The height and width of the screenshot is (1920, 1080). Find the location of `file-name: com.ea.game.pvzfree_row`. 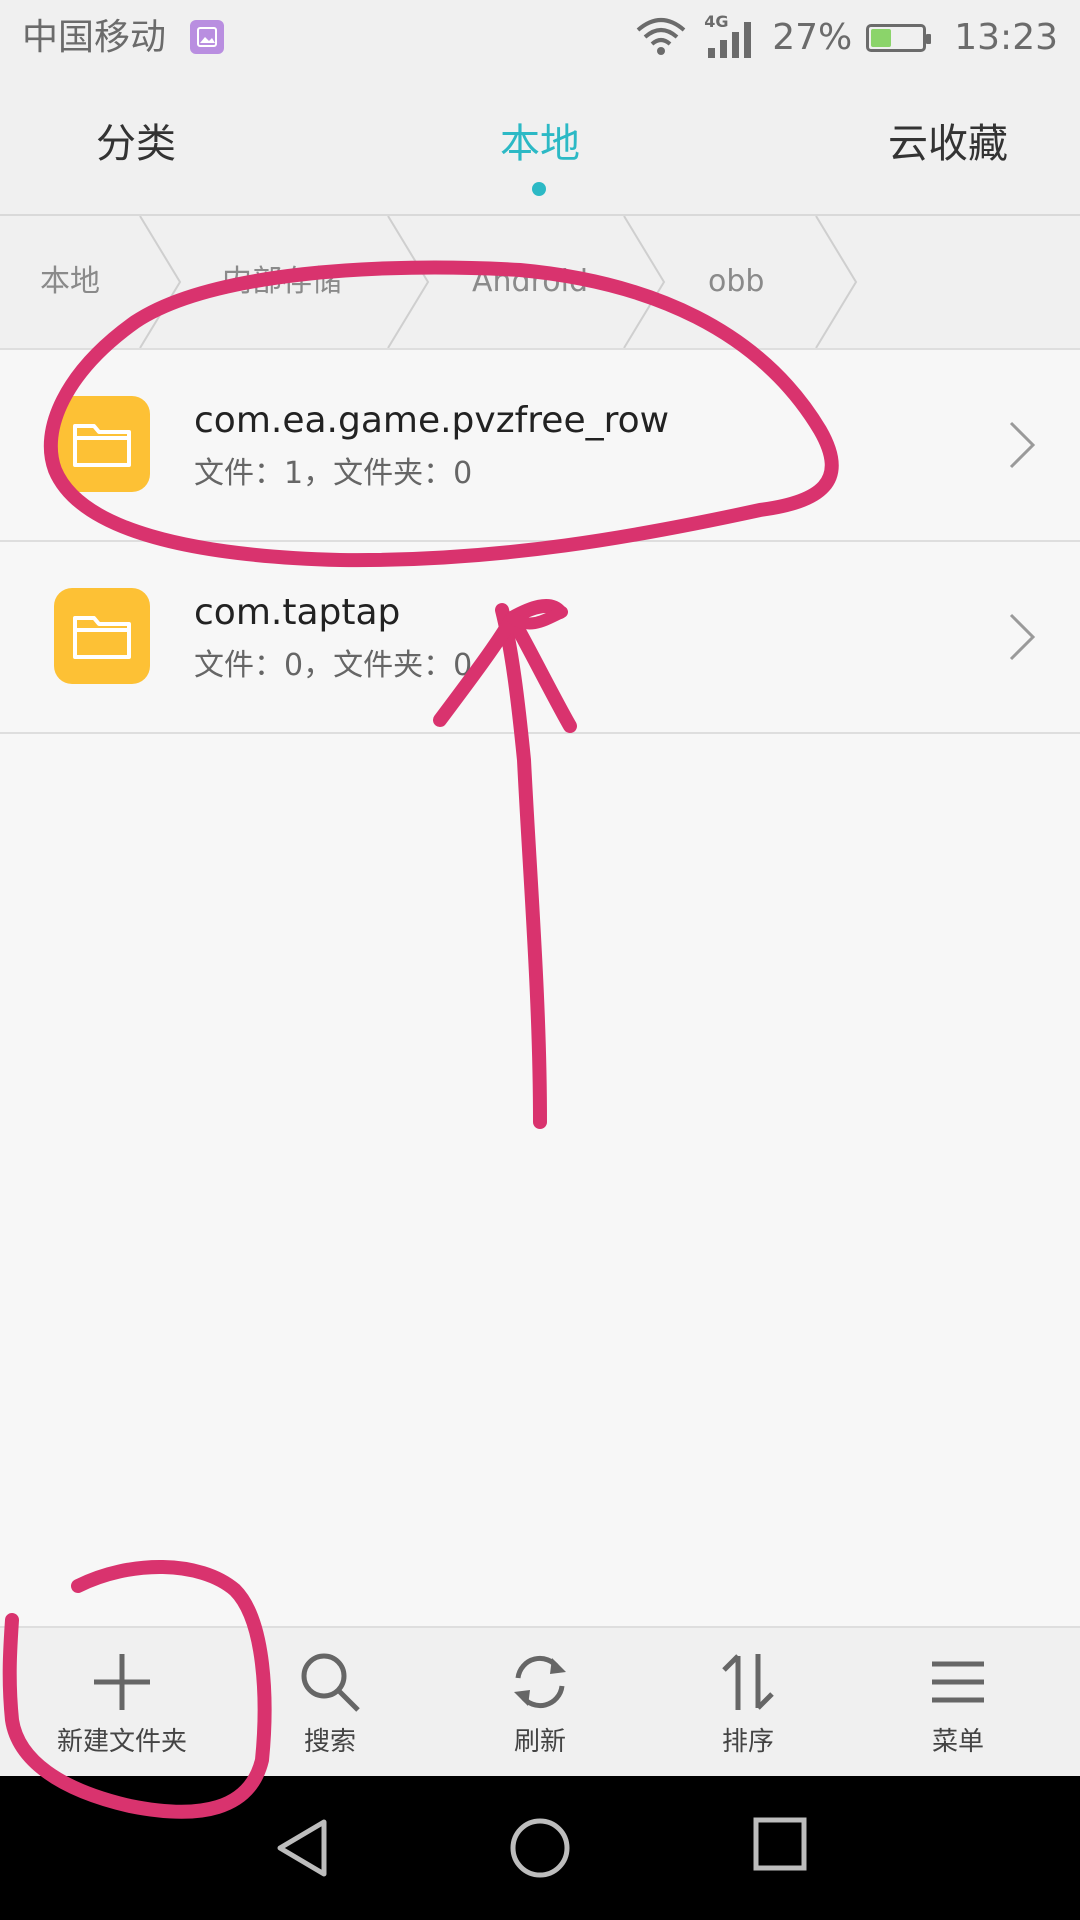

file-name: com.ea.game.pvzfree_row is located at coordinates (432, 420).